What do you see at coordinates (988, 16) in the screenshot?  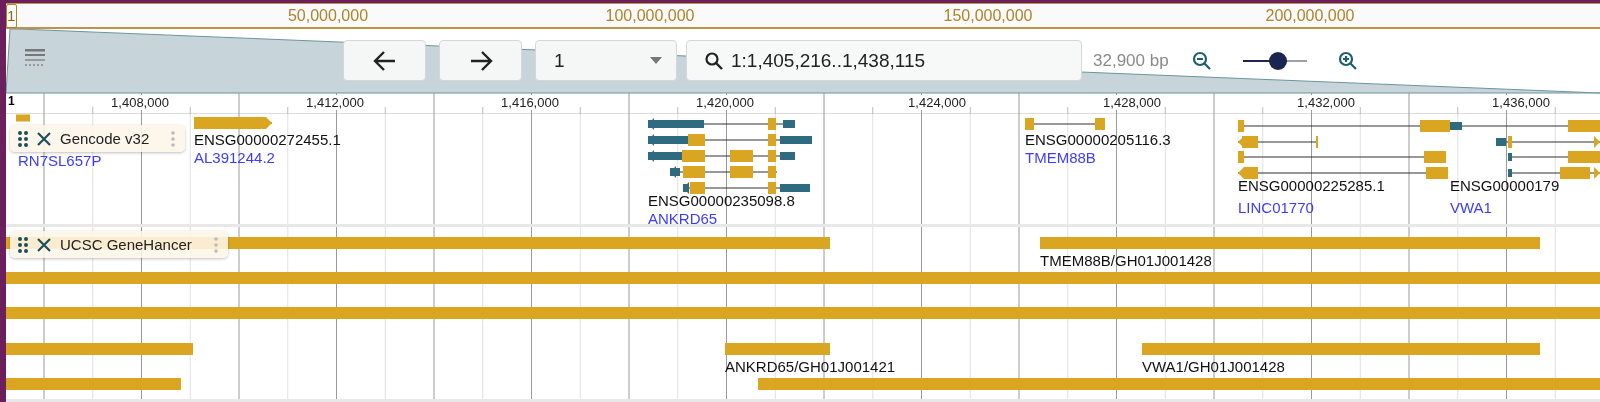 I see `overview-tick-label: 150,000,000` at bounding box center [988, 16].